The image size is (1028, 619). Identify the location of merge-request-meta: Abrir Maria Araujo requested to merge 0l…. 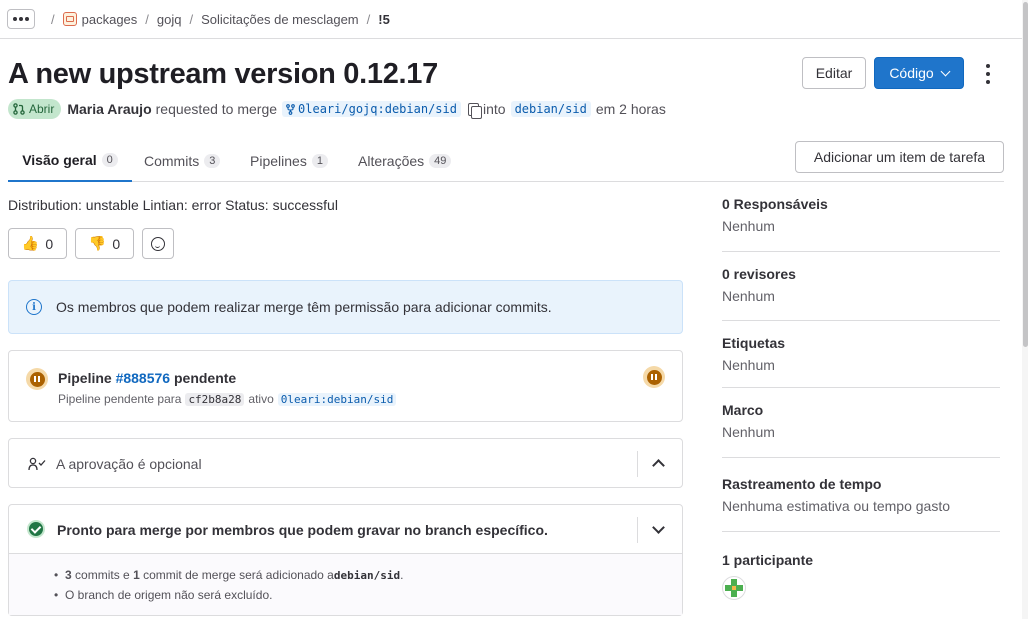
(337, 109).